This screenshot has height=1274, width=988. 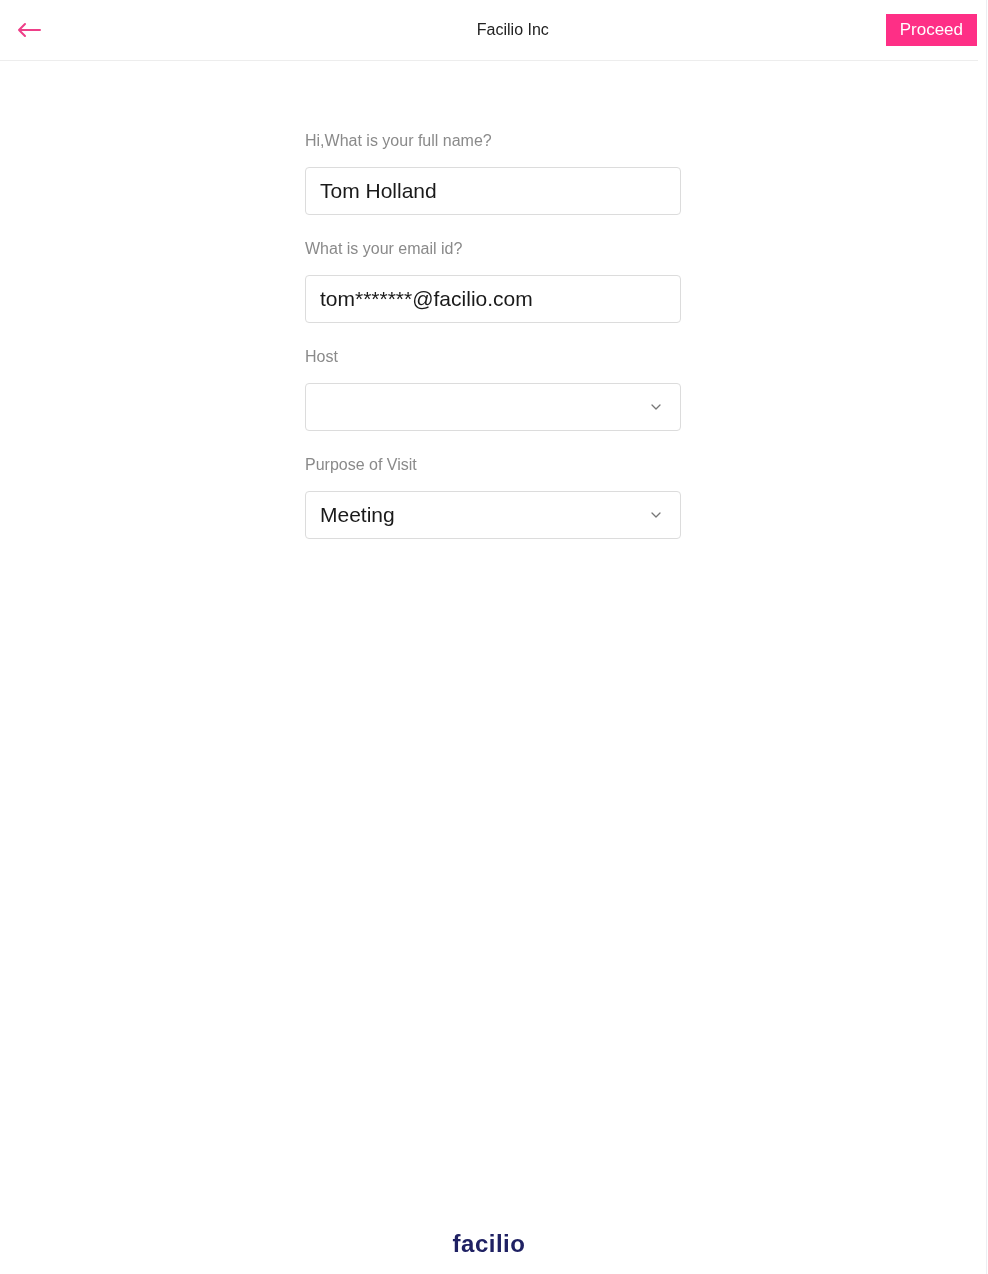 I want to click on back-arrow-icon, so click(x=29, y=30).